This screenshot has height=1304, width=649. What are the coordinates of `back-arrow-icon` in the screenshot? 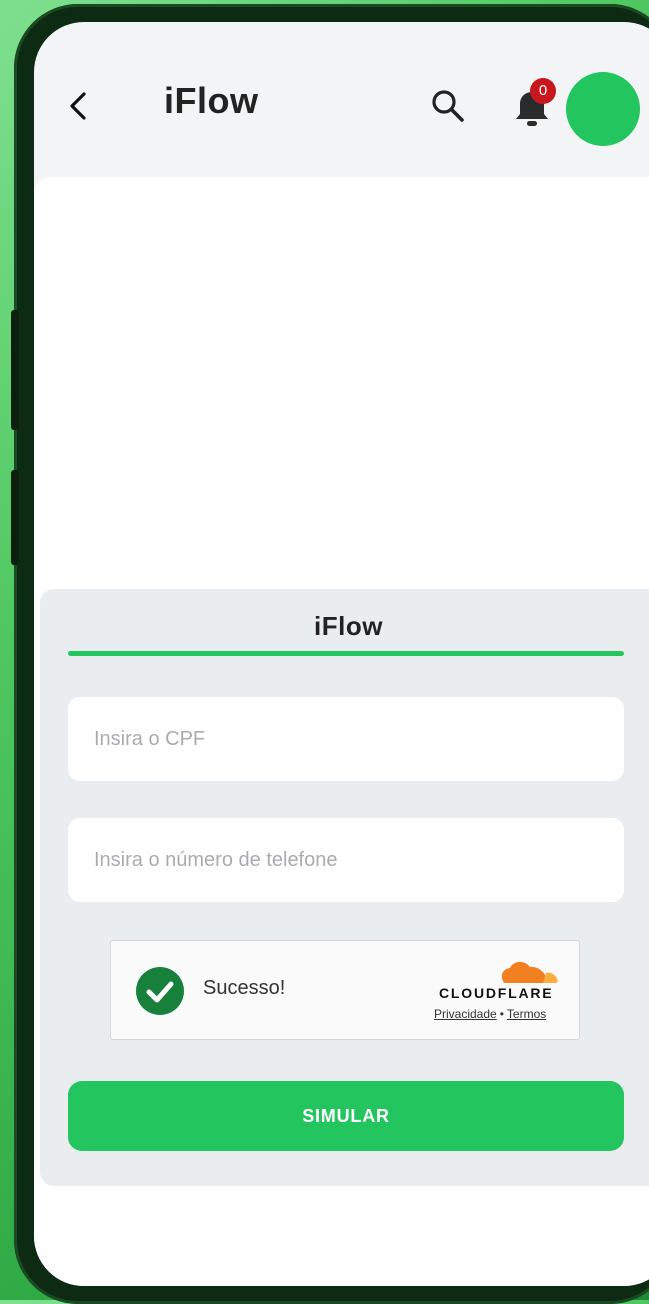 It's located at (78, 106).